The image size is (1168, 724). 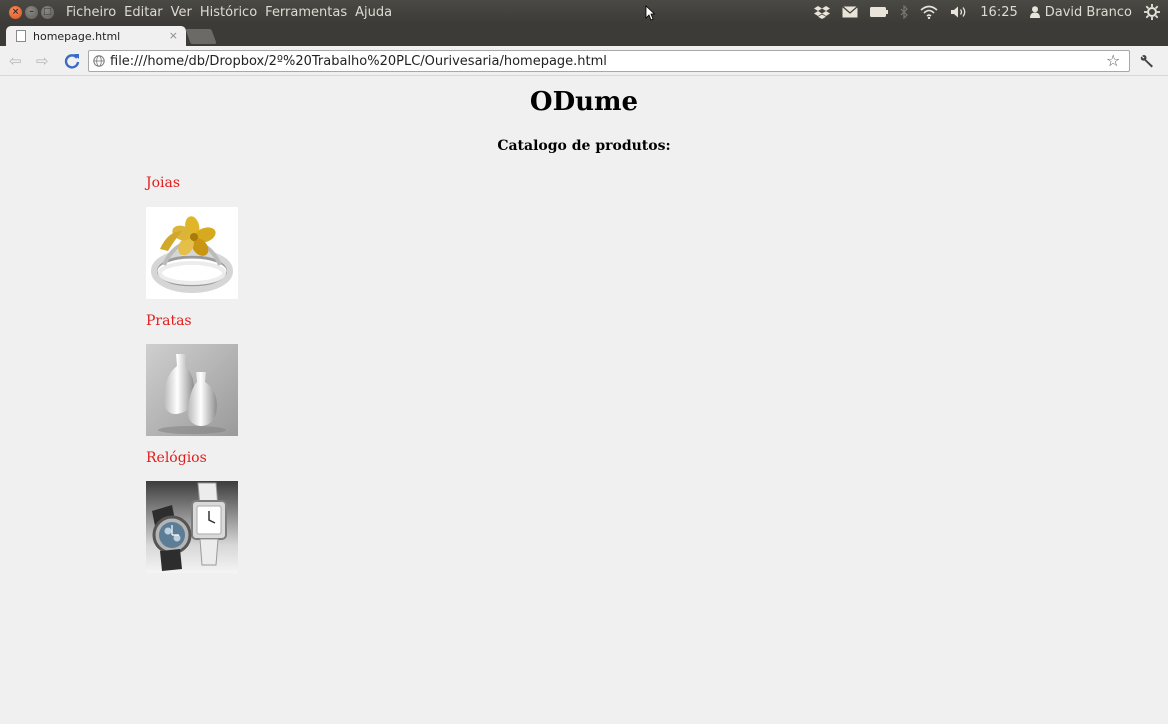 What do you see at coordinates (47, 12) in the screenshot?
I see `window-maximize-button: □` at bounding box center [47, 12].